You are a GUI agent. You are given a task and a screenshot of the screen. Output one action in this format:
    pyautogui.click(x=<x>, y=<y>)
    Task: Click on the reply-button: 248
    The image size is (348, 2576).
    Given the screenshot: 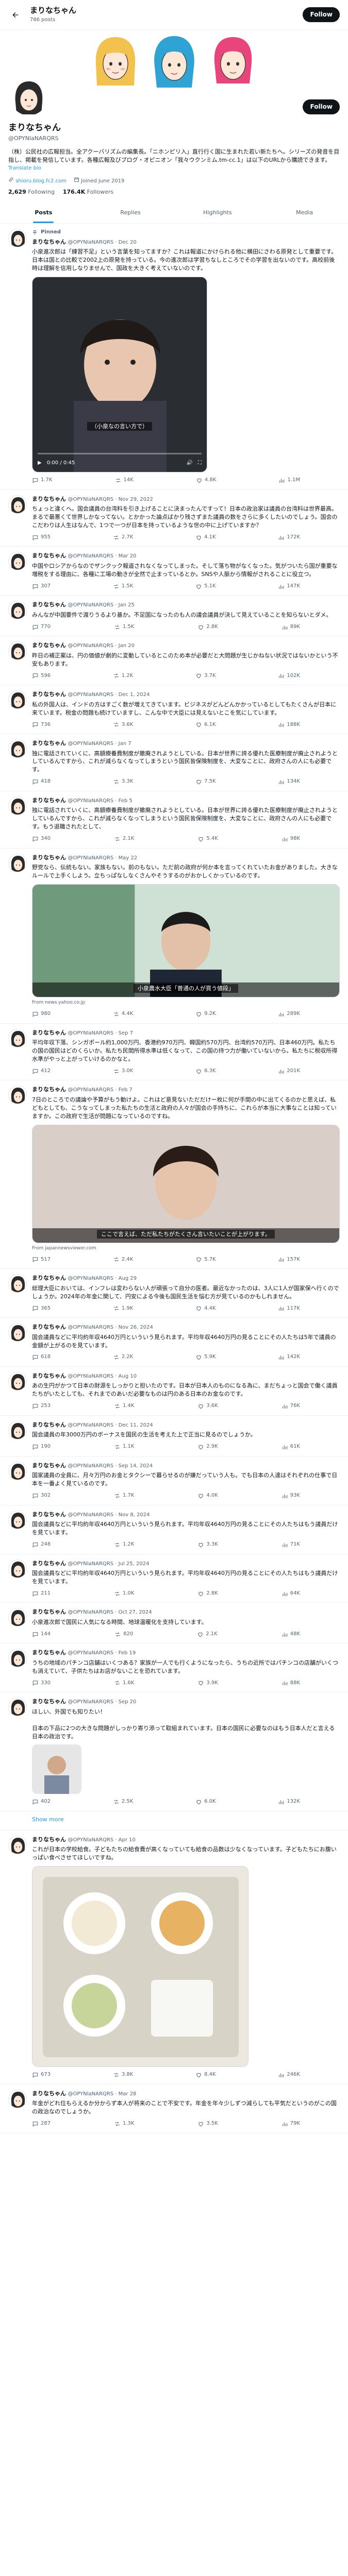 What is the action you would take?
    pyautogui.click(x=41, y=1545)
    